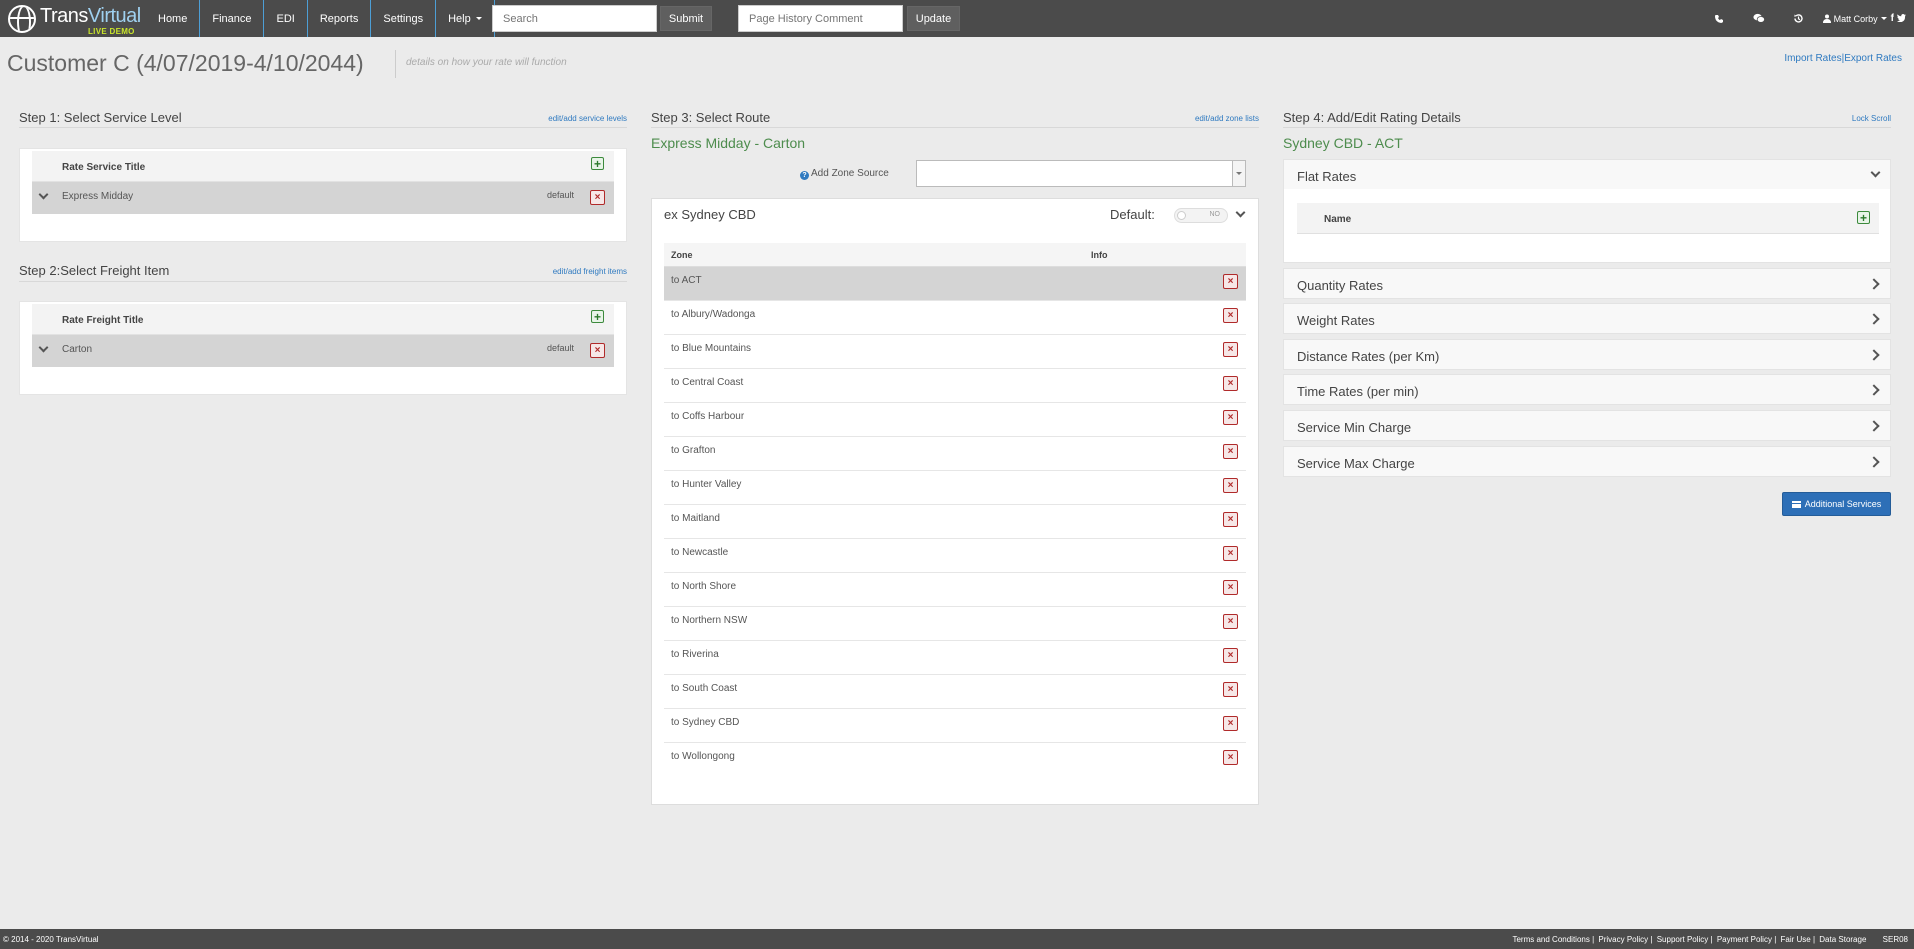 This screenshot has height=949, width=1914. Describe the element at coordinates (1238, 173) in the screenshot. I see `dropdown-arrow-icon` at that location.